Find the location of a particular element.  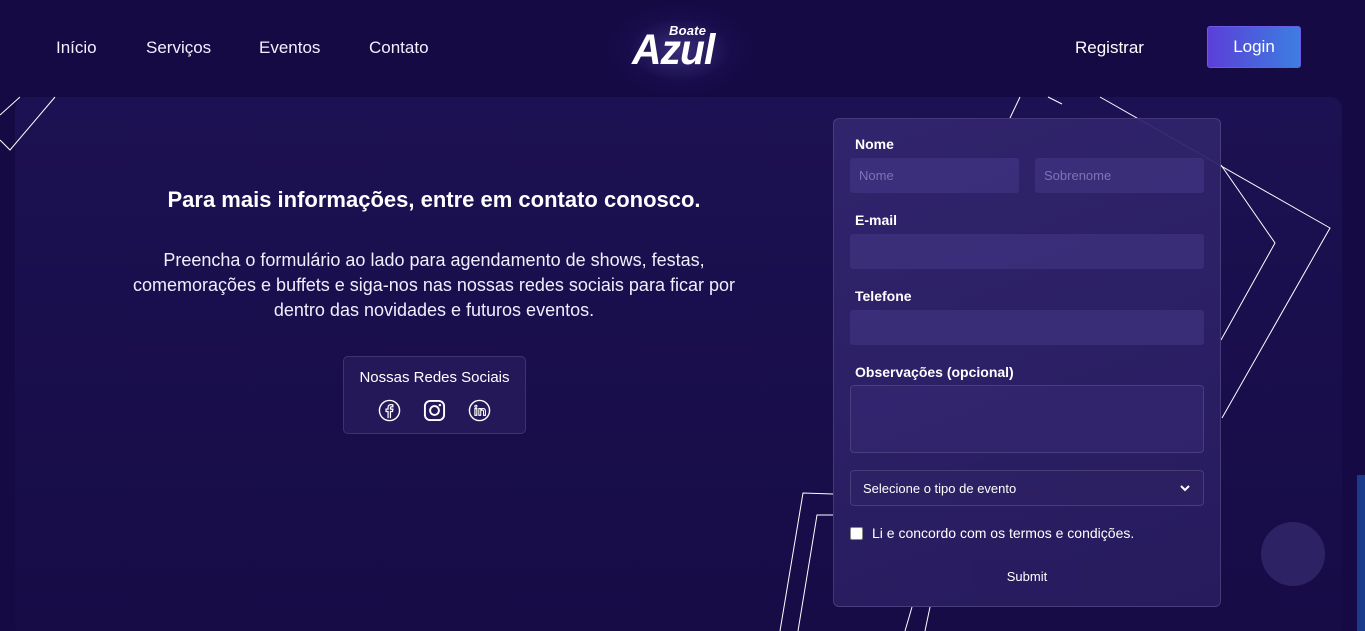

facebook-icon is located at coordinates (389, 410).